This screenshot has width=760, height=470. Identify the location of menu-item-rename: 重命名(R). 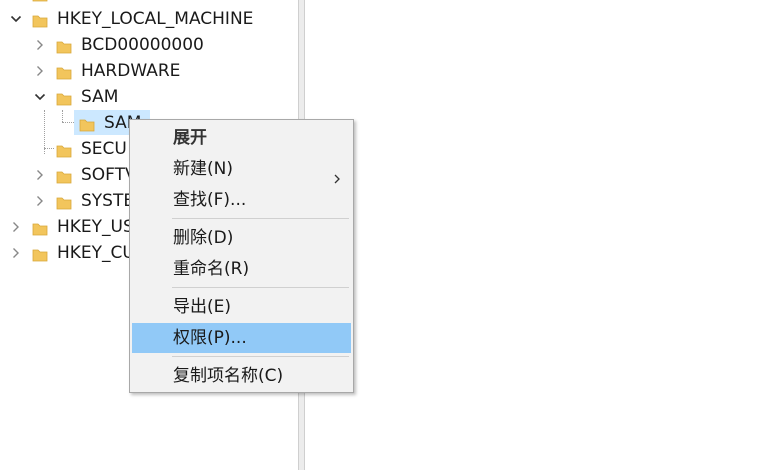
(241, 269).